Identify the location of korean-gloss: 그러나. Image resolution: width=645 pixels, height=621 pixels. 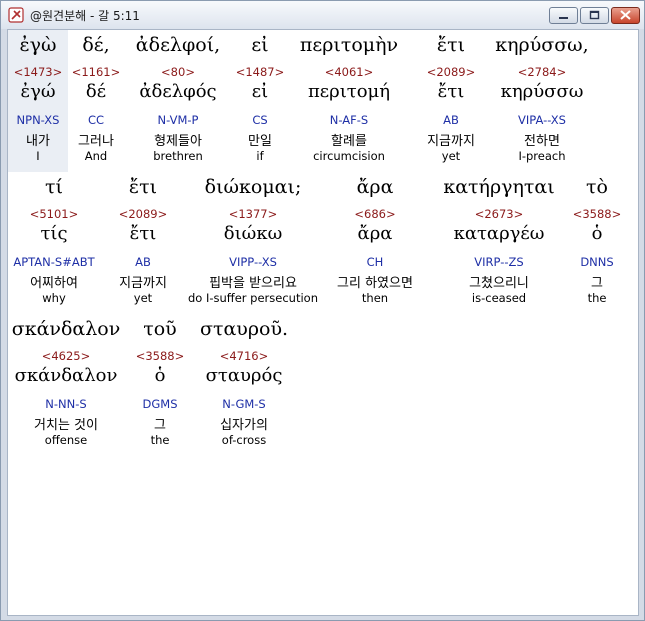
(96, 141).